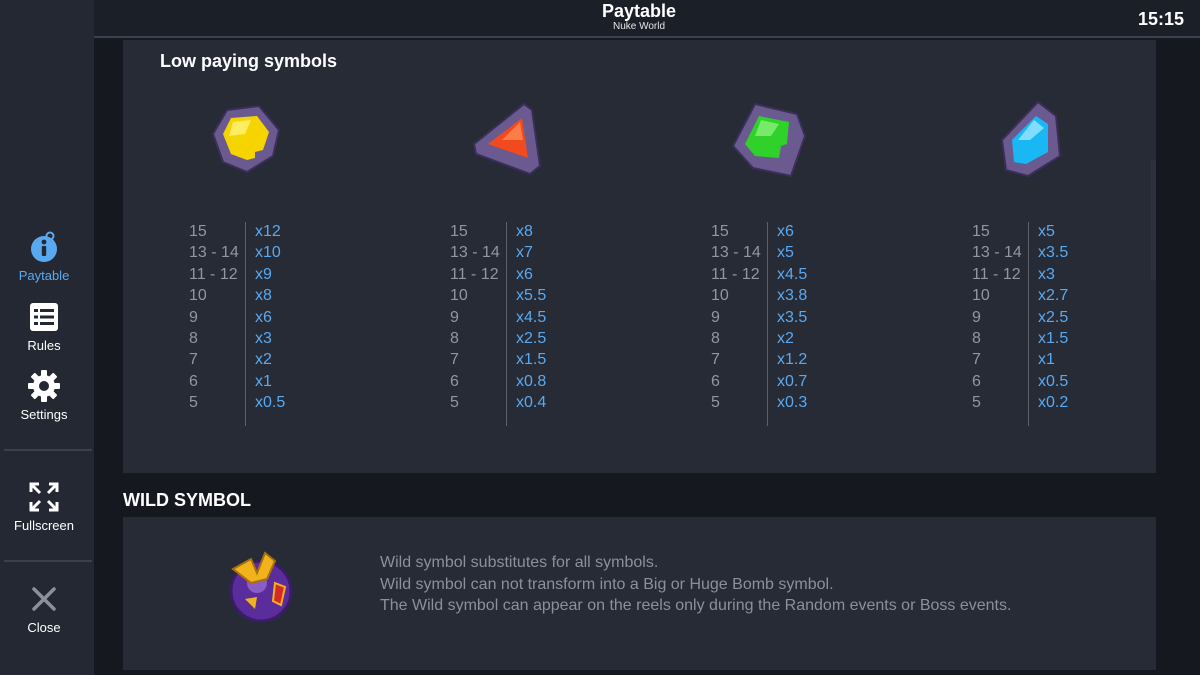  I want to click on section-title: WILD SYMBOL, so click(187, 500).